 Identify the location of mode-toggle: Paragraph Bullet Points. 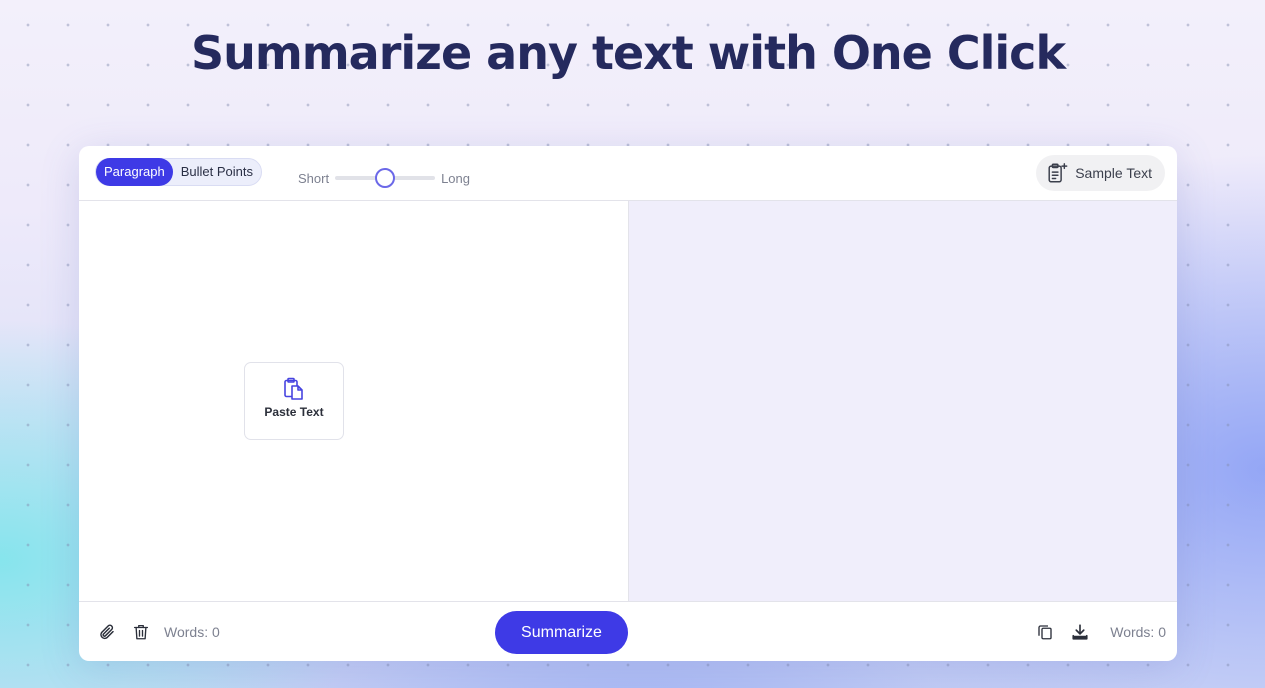
(178, 172).